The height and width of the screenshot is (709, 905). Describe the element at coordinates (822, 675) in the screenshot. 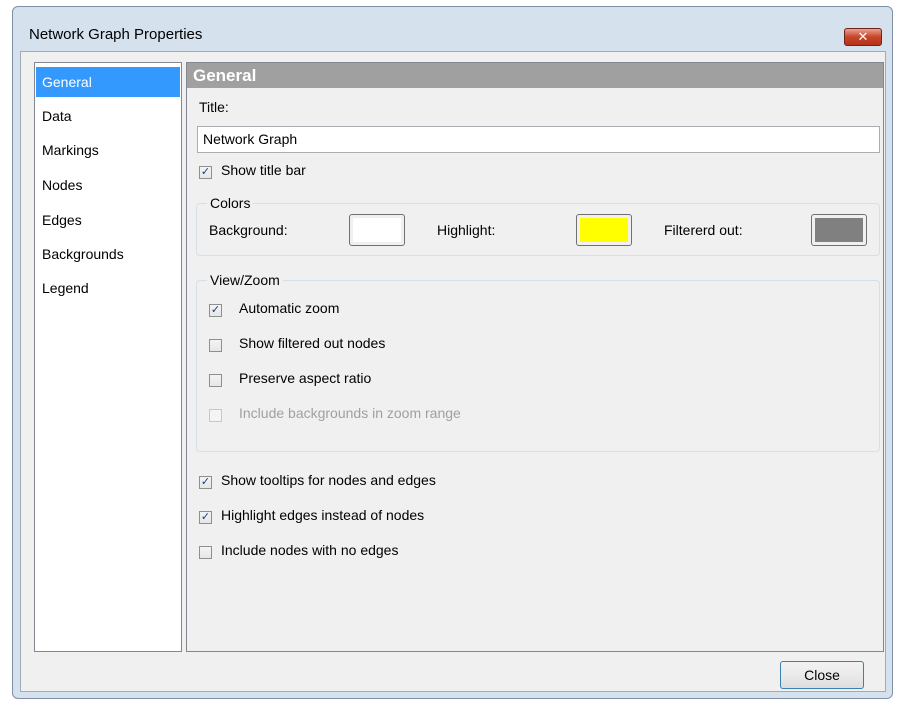

I see `close-button: Close` at that location.